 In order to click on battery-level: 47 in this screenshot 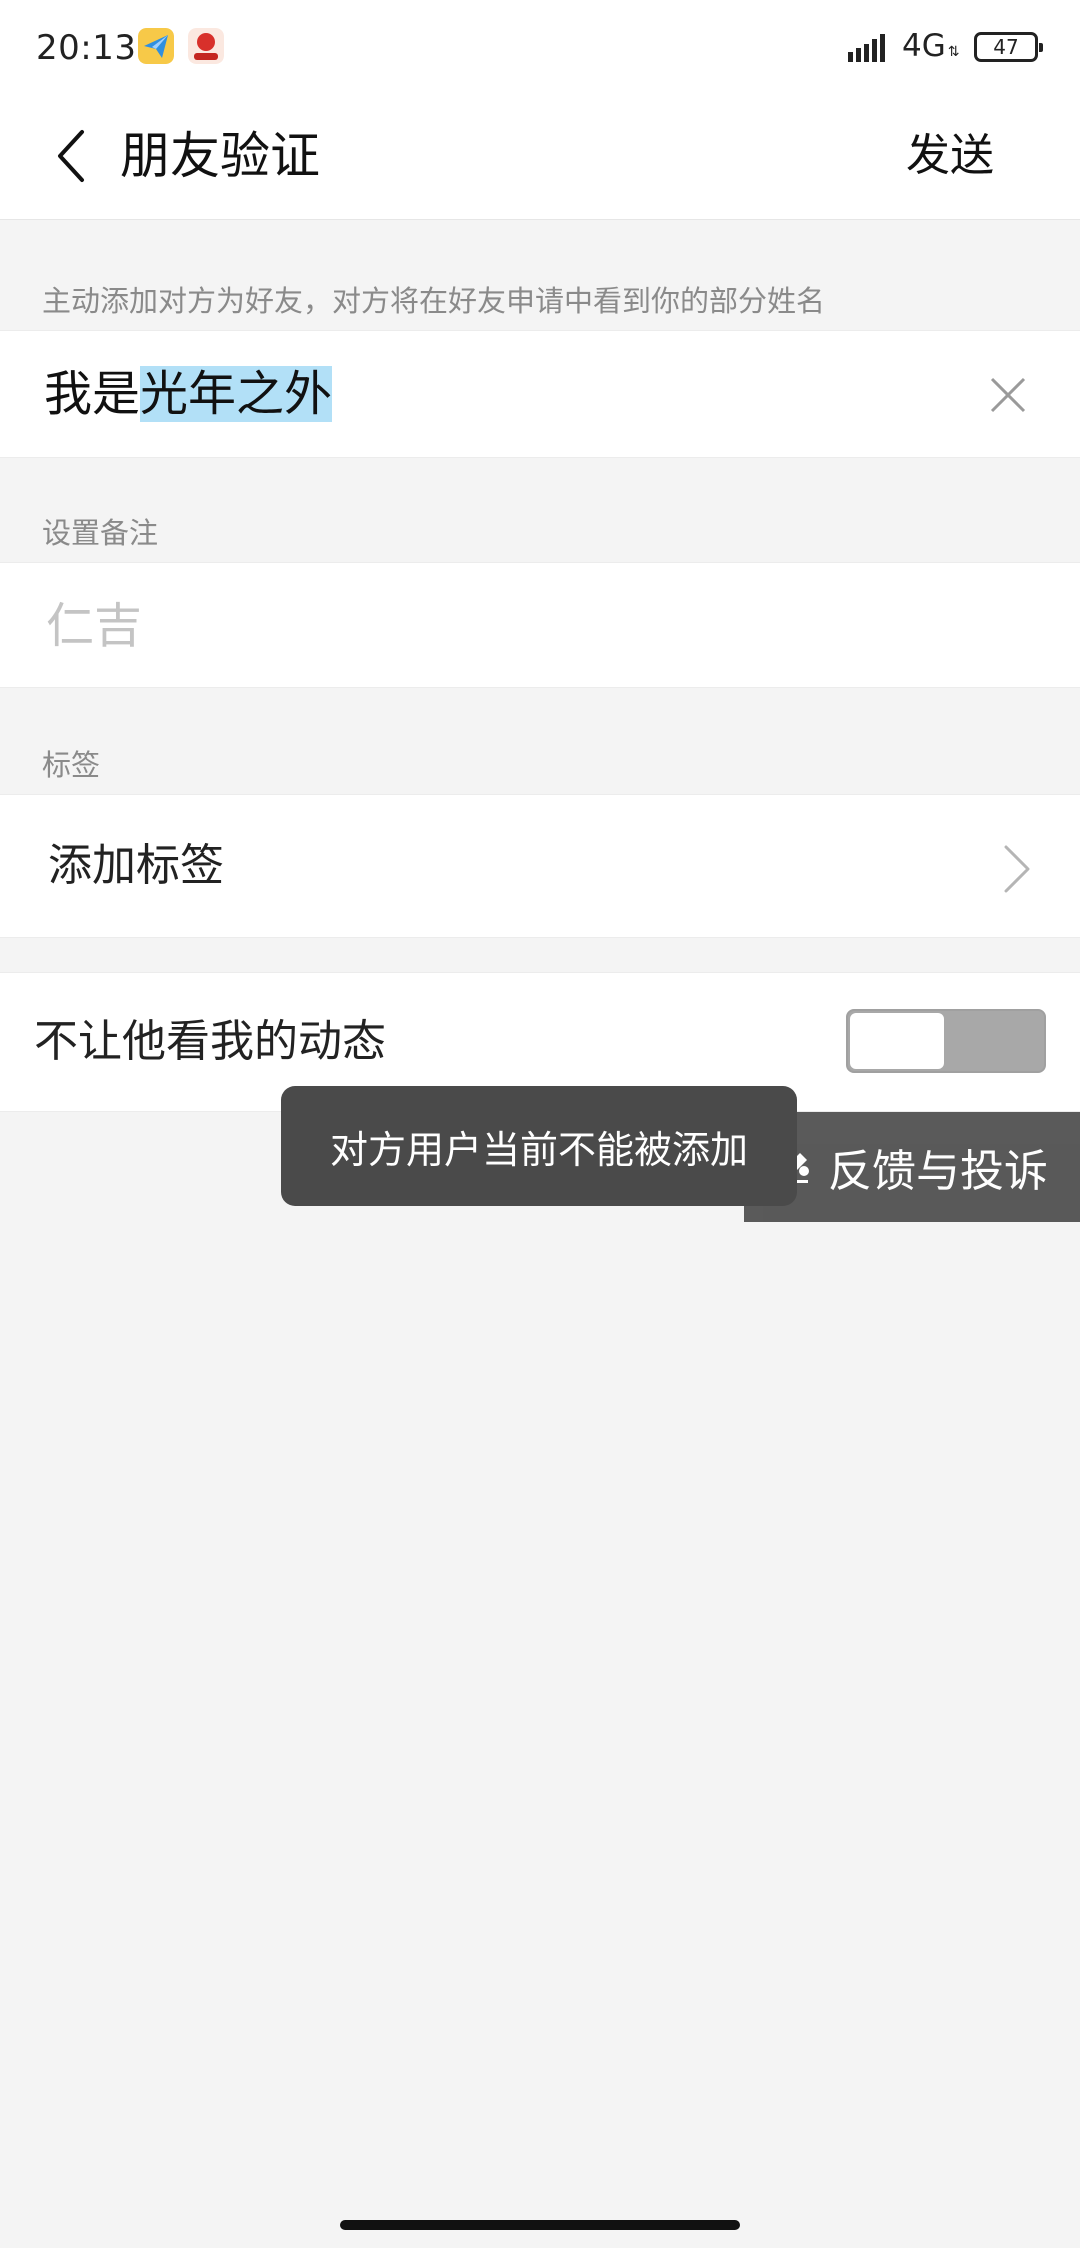, I will do `click(1006, 47)`.